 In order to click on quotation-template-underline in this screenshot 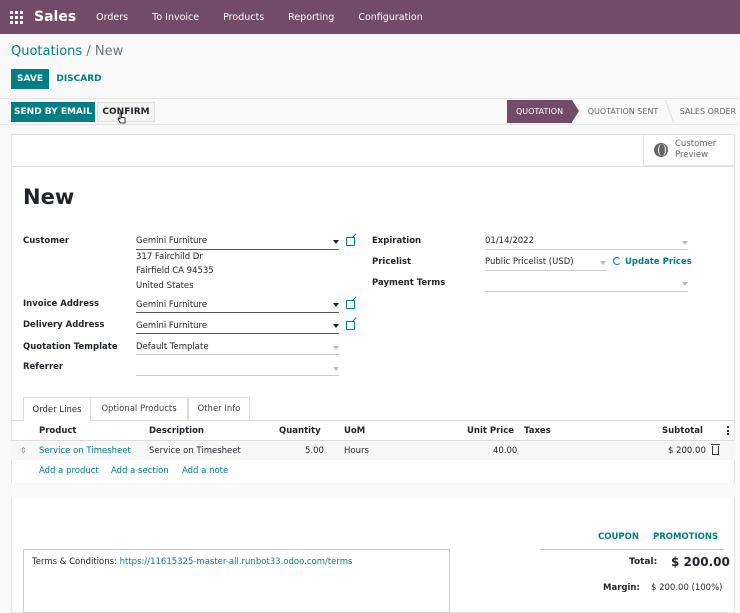, I will do `click(237, 354)`.